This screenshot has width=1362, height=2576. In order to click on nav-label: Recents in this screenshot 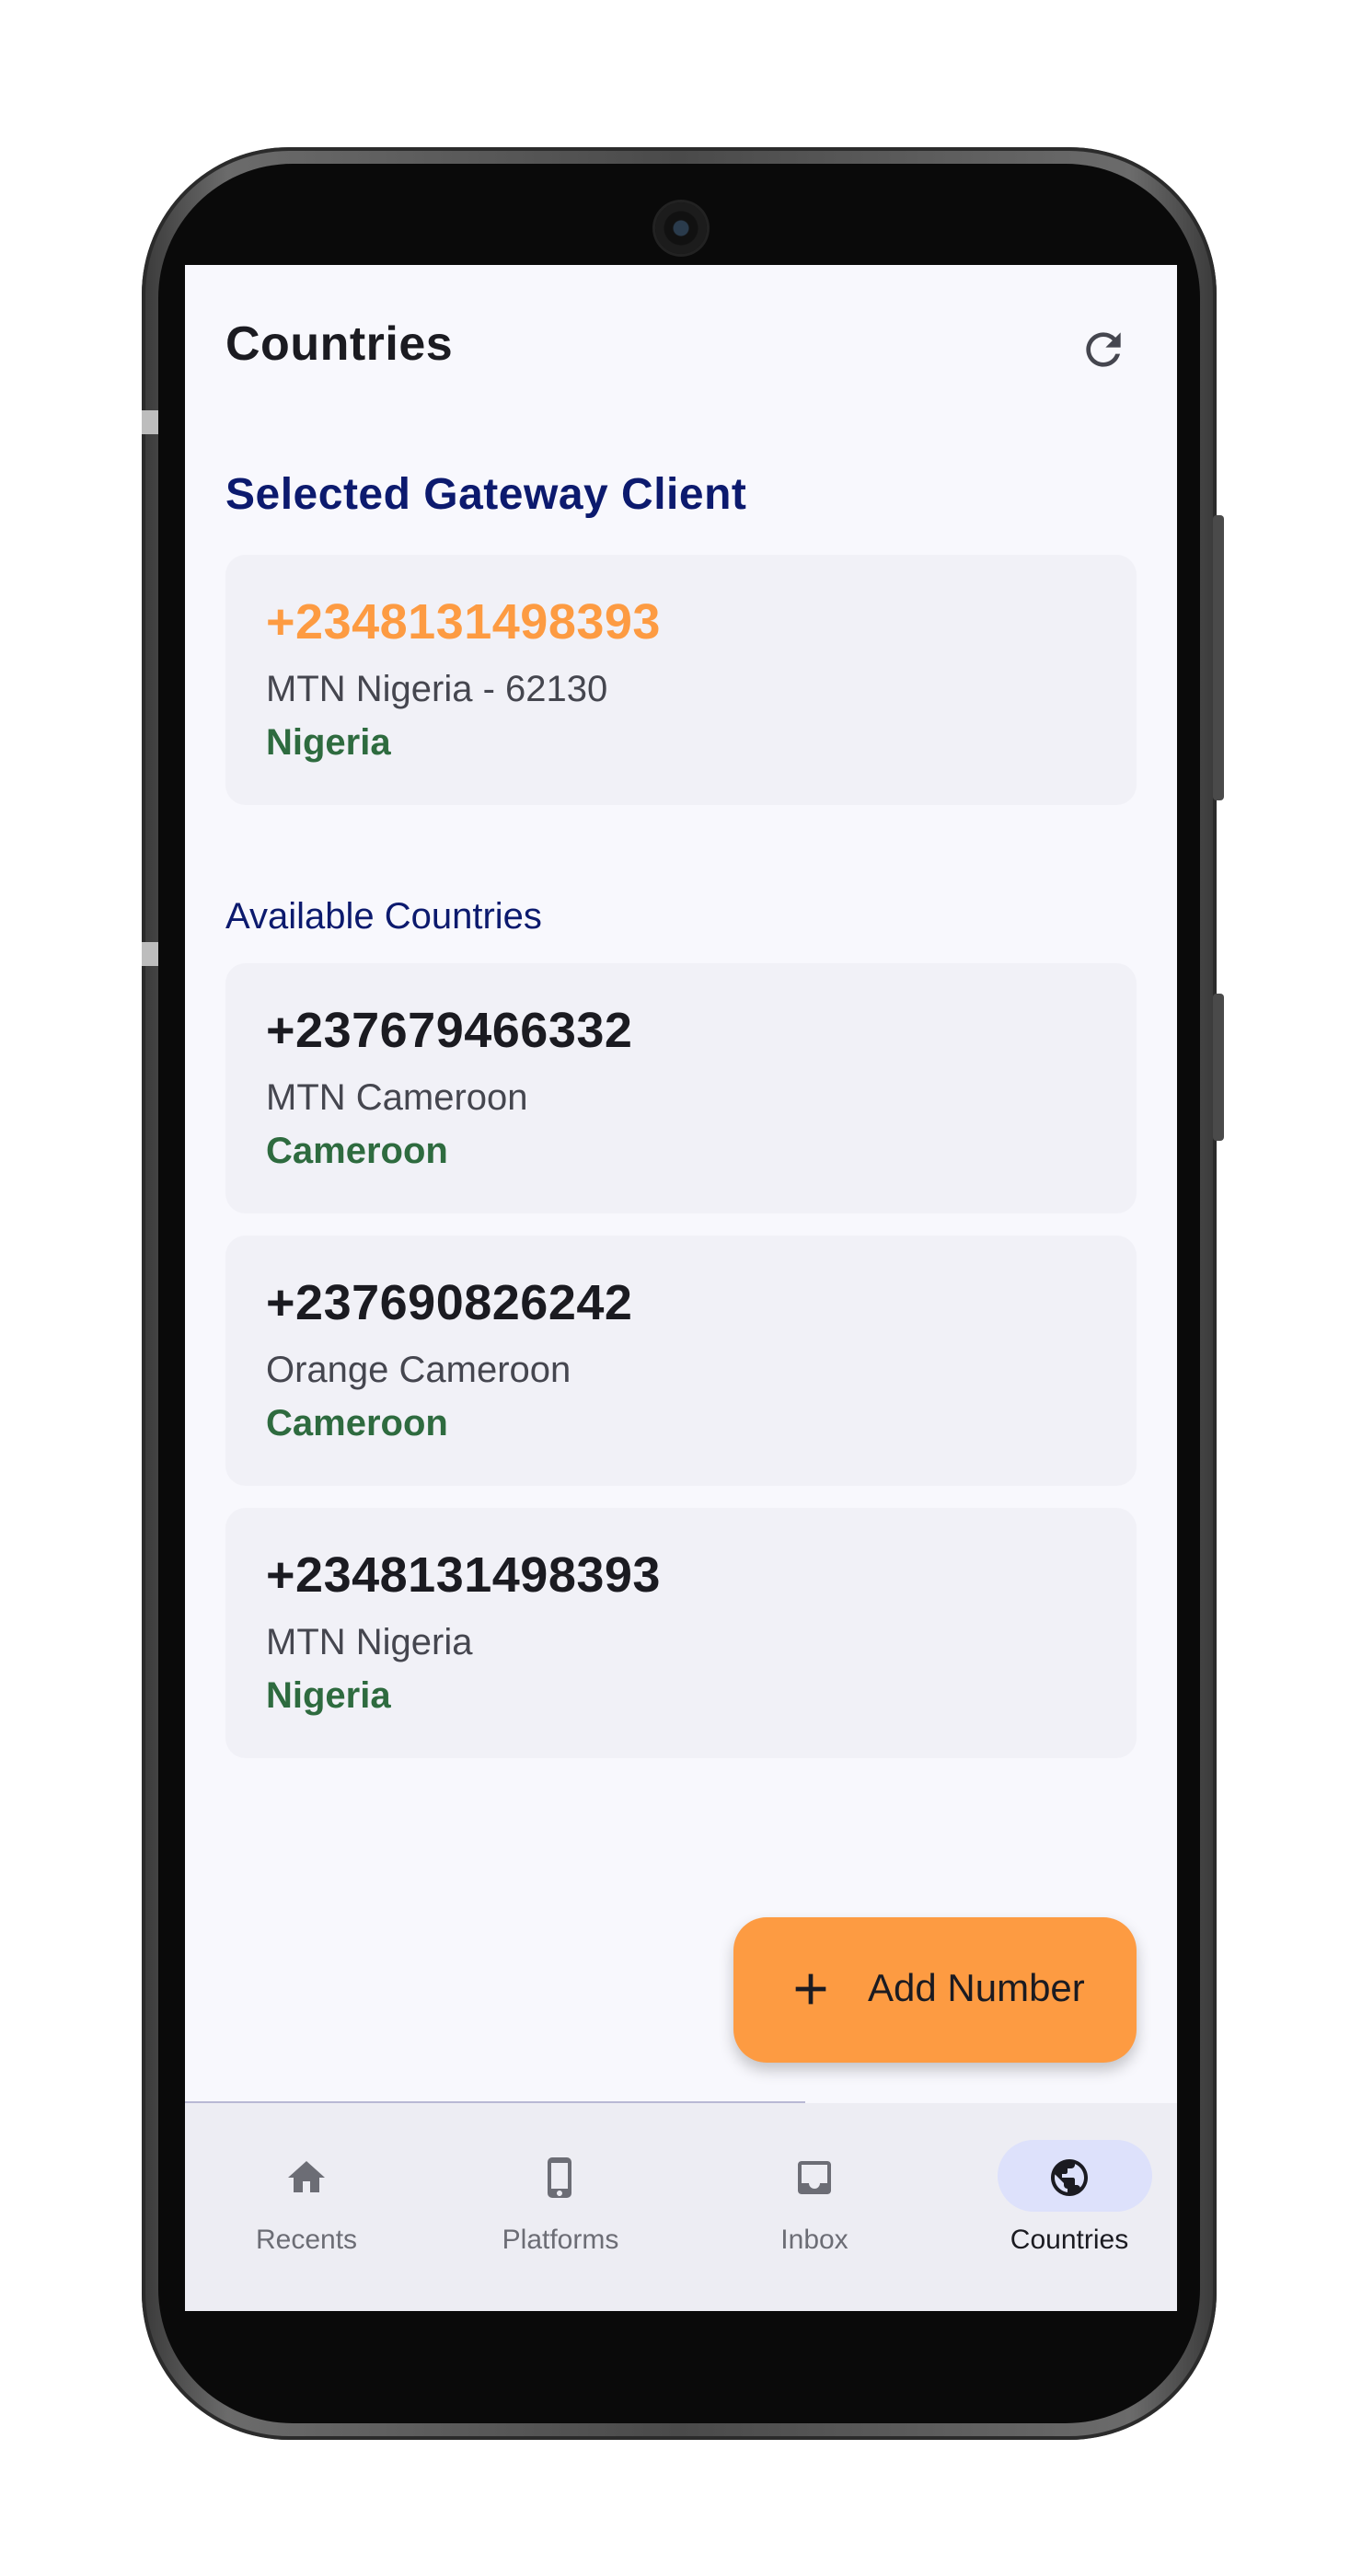, I will do `click(306, 2240)`.